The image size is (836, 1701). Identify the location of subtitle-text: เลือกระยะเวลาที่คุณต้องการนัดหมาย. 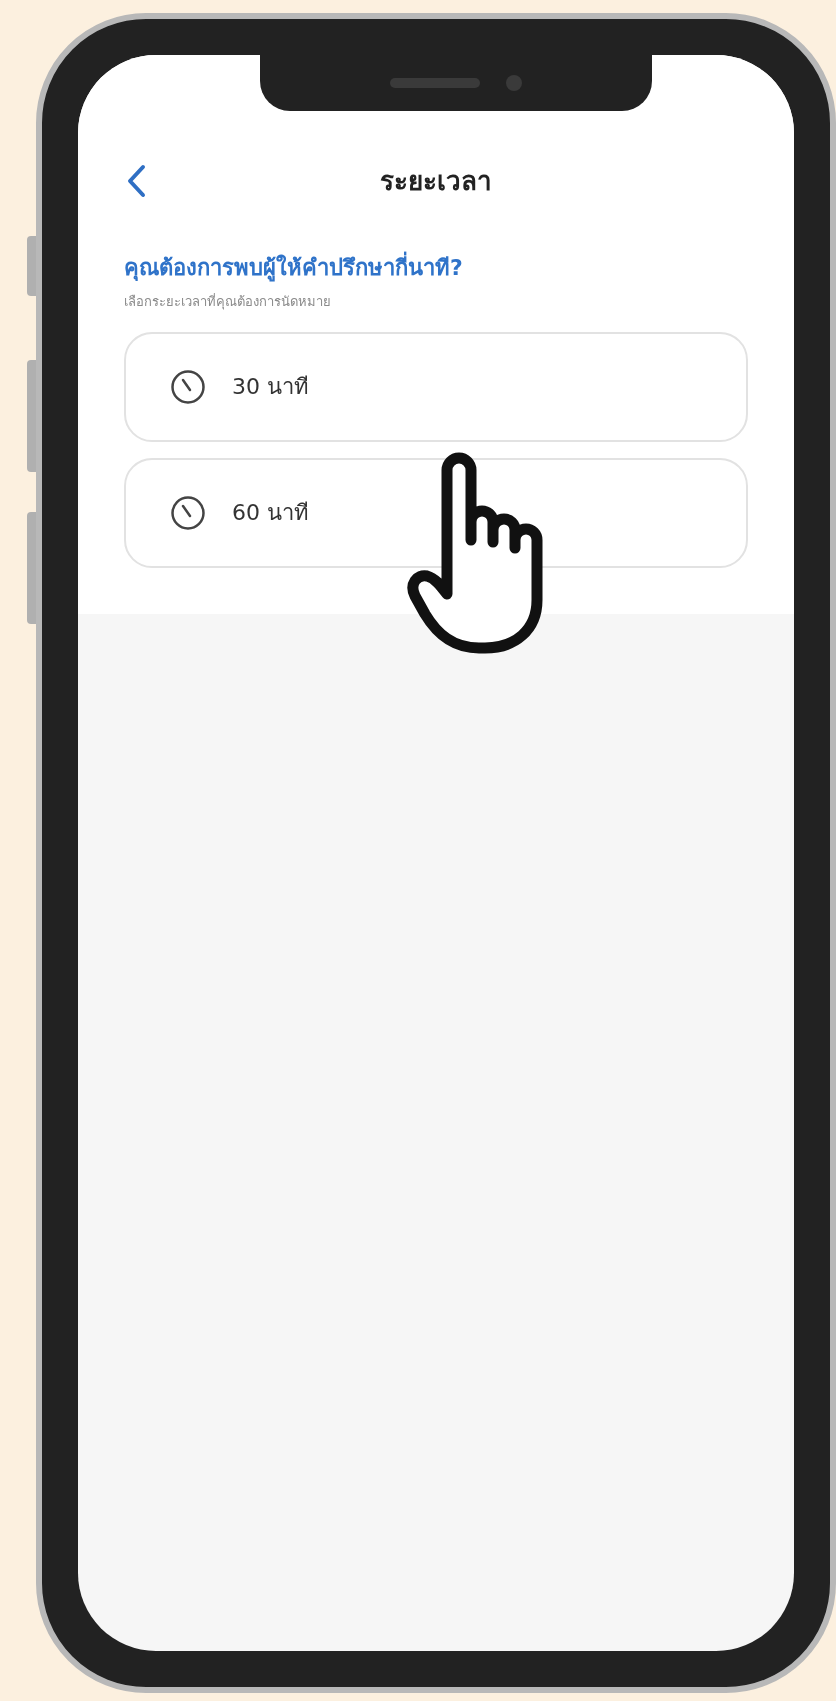
(228, 302).